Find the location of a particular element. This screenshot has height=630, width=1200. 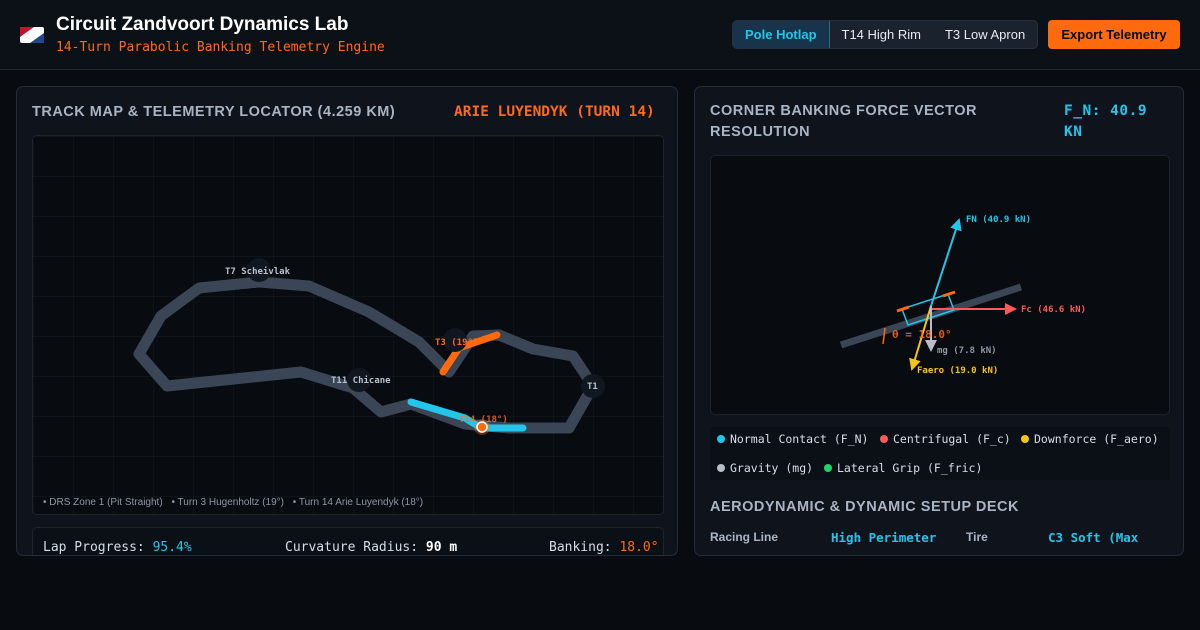

t3-label: T3 (19°) is located at coordinates (456, 343).